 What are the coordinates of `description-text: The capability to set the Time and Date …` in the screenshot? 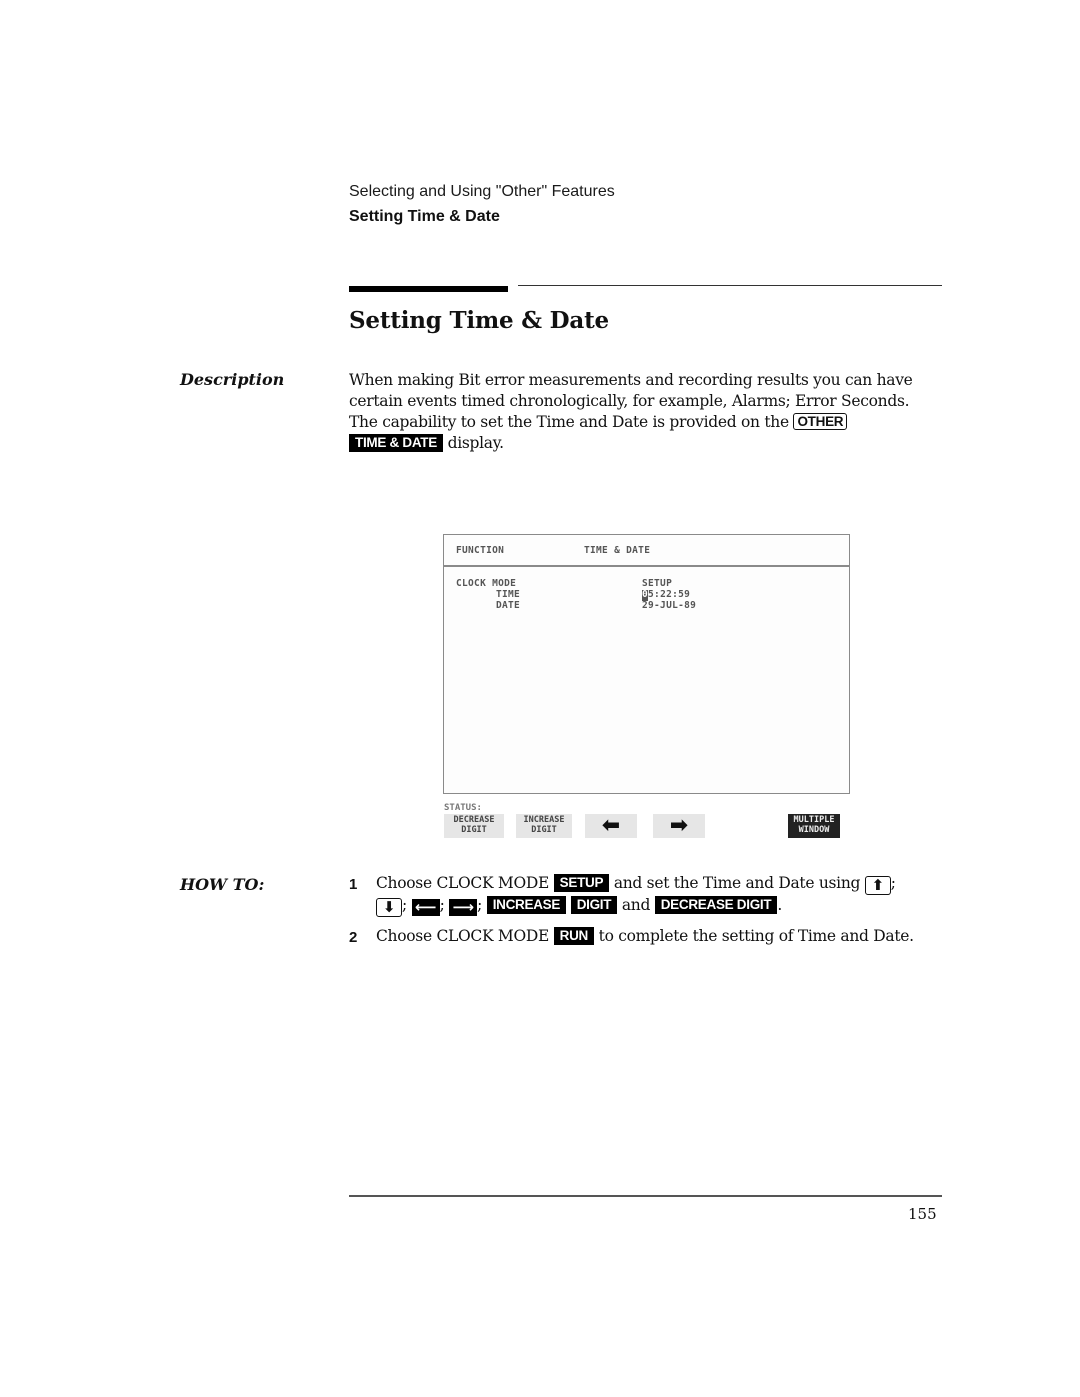 It's located at (569, 422).